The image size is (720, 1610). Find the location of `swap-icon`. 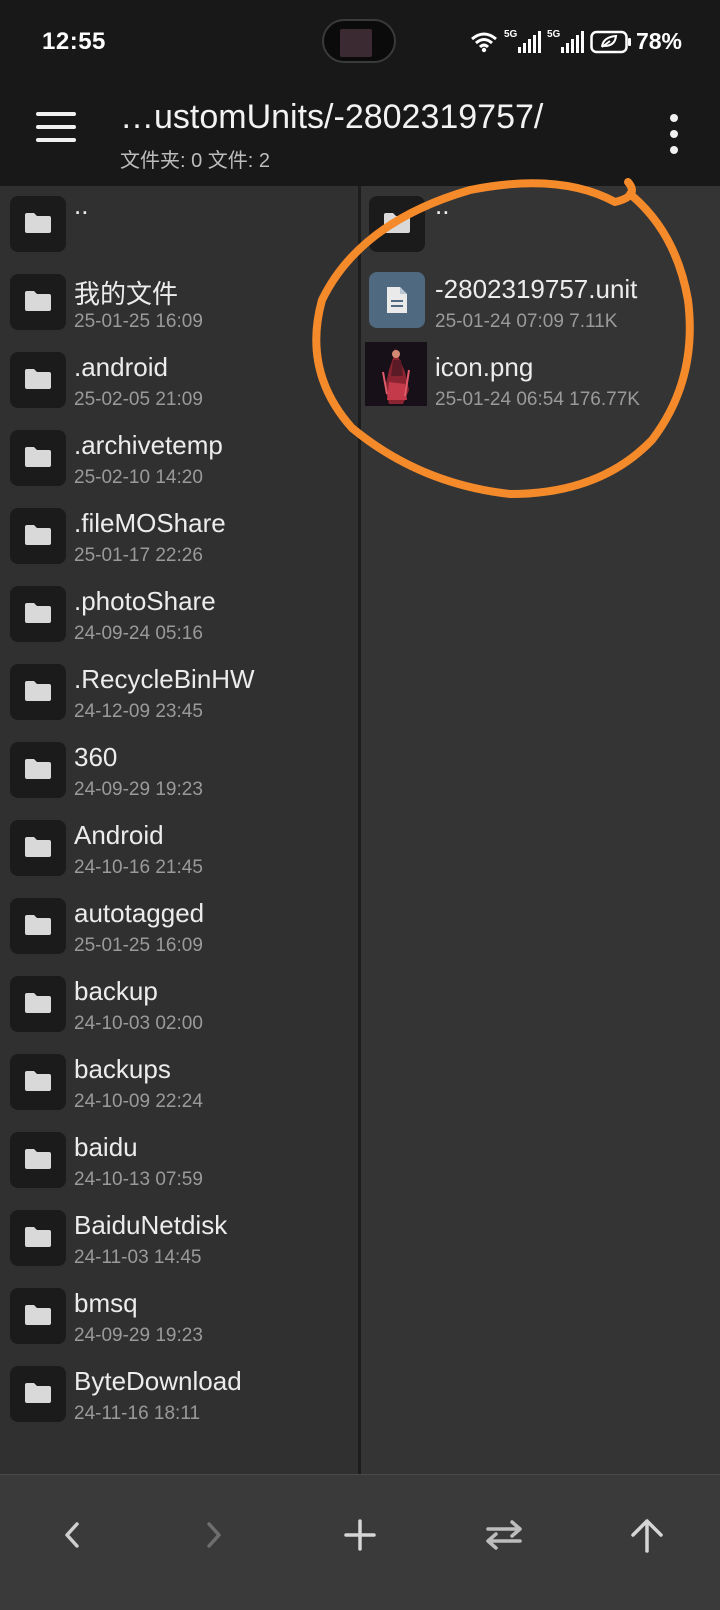

swap-icon is located at coordinates (504, 1535).